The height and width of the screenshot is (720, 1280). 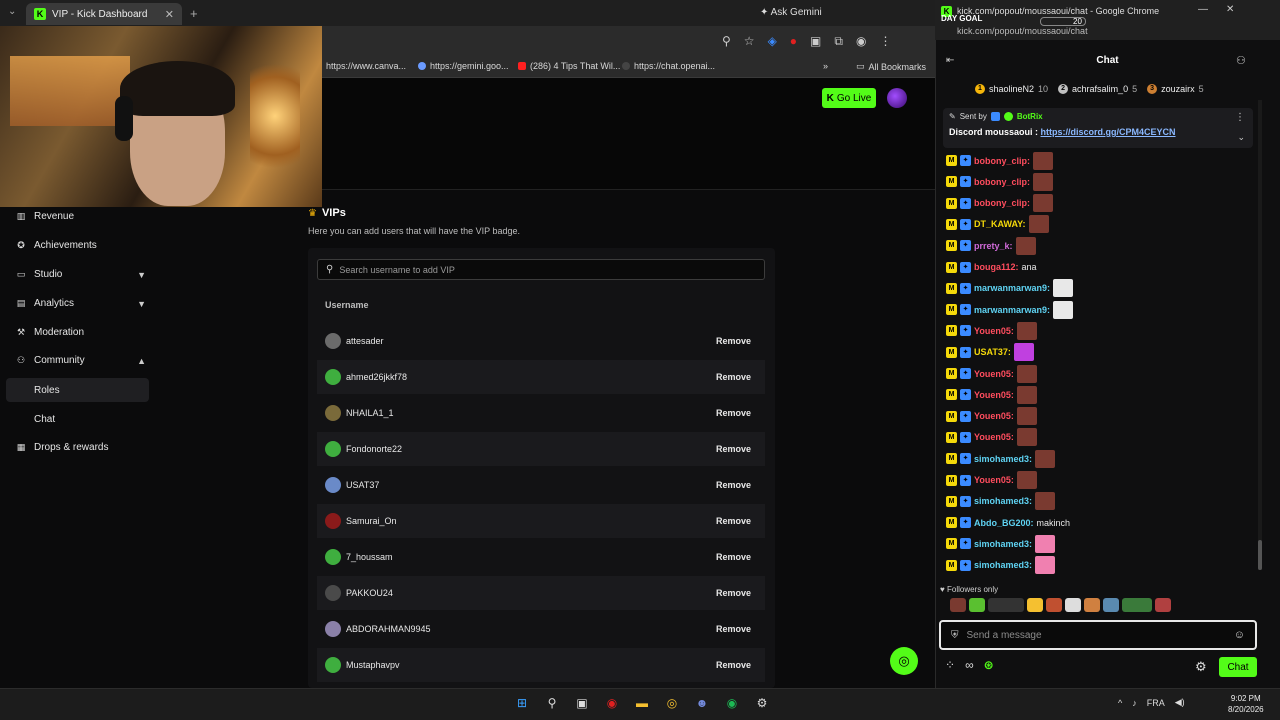 What do you see at coordinates (1096, 635) in the screenshot?
I see `chat-message-input` at bounding box center [1096, 635].